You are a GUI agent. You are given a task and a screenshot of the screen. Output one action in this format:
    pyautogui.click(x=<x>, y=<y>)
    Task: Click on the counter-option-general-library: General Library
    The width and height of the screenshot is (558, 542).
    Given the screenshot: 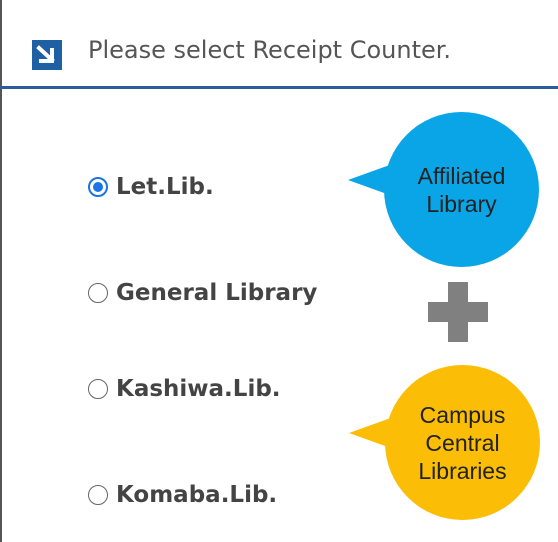 What is the action you would take?
    pyautogui.click(x=202, y=293)
    